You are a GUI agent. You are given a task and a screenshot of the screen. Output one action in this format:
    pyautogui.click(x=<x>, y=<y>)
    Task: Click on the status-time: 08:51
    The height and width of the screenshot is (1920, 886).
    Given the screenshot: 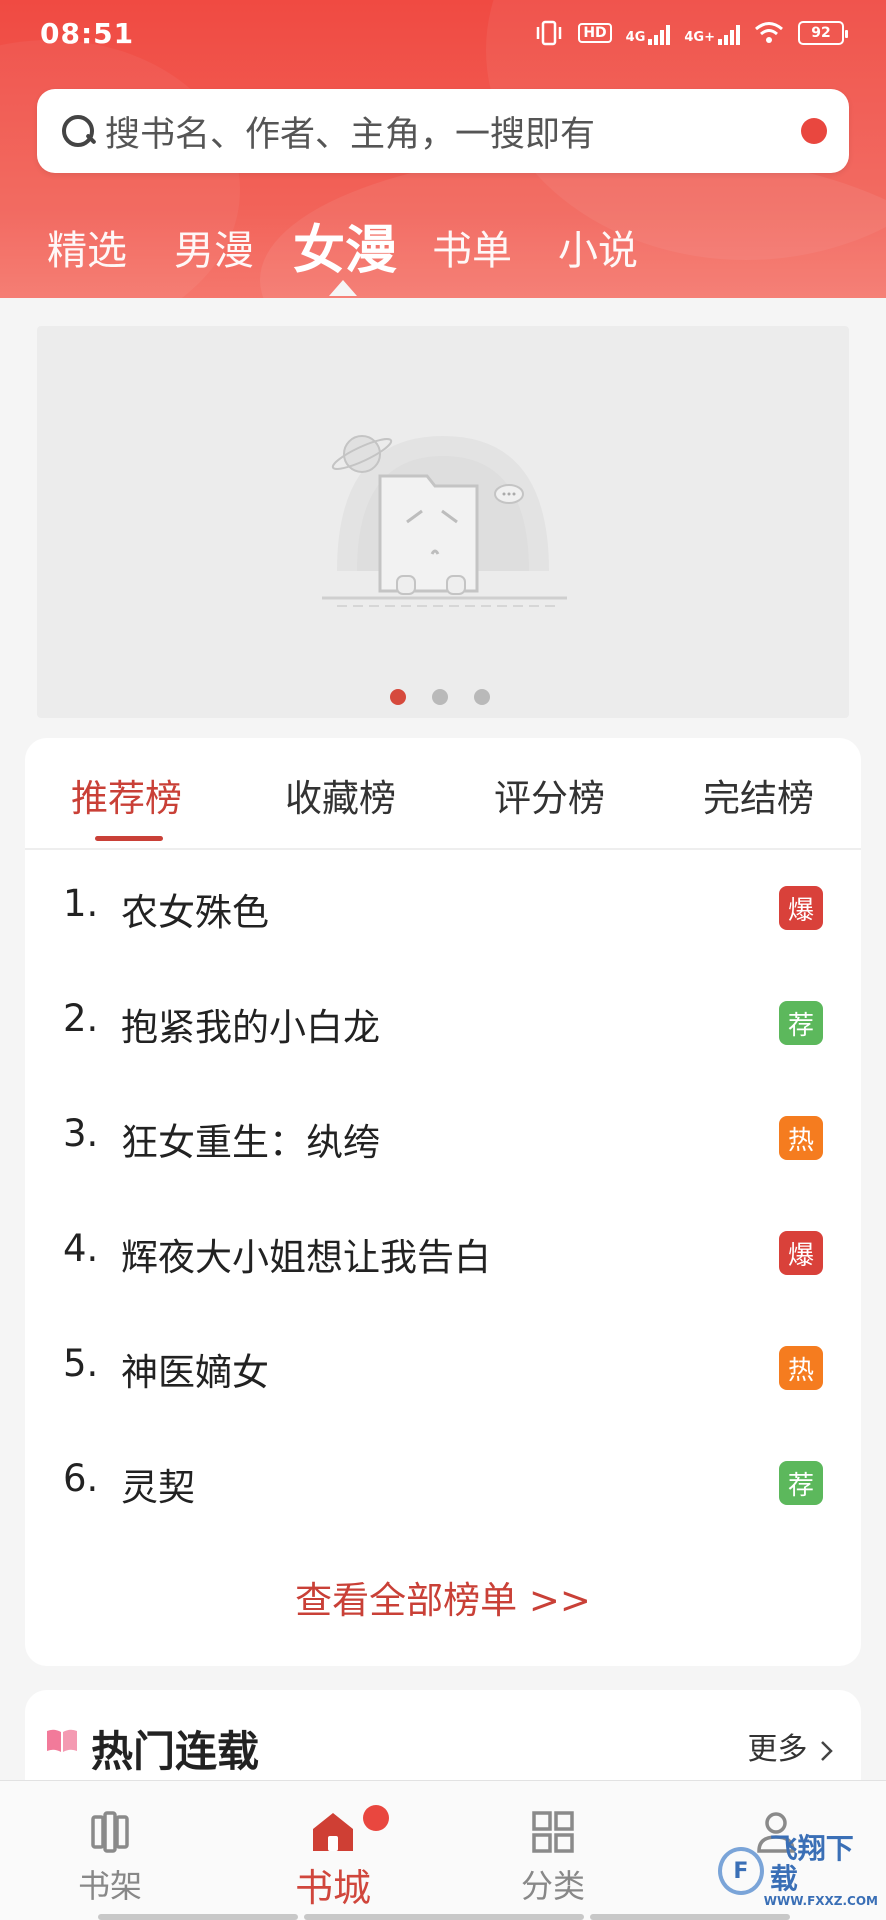 What is the action you would take?
    pyautogui.click(x=87, y=33)
    